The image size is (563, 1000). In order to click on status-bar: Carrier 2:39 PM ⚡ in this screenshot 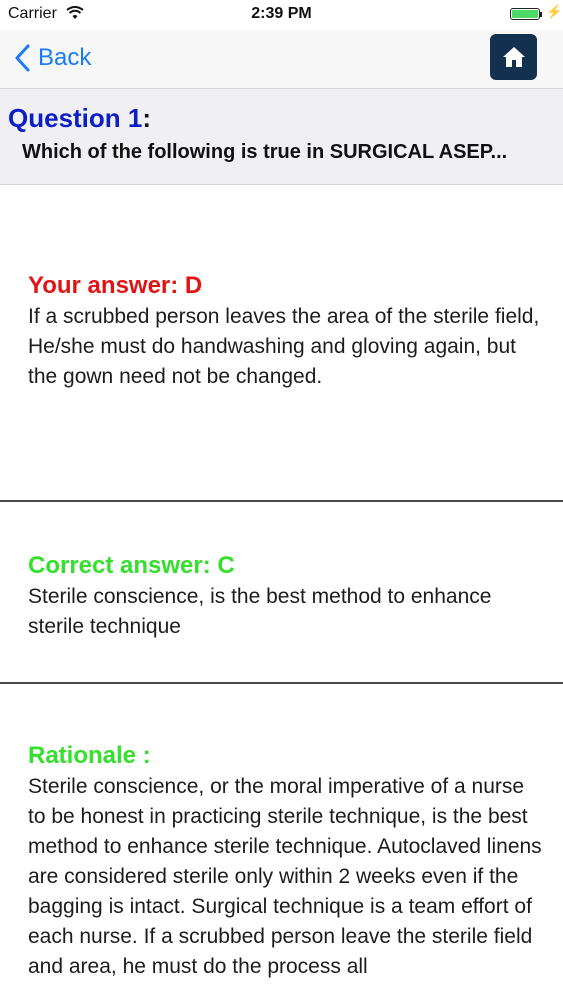, I will do `click(281, 15)`.